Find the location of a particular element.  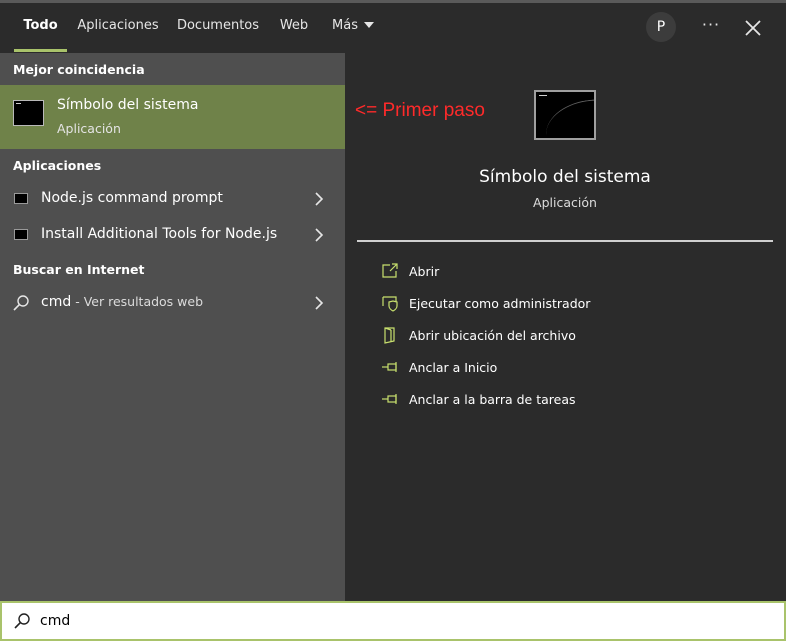

best-match-title: Símbolo del sistema is located at coordinates (128, 105).